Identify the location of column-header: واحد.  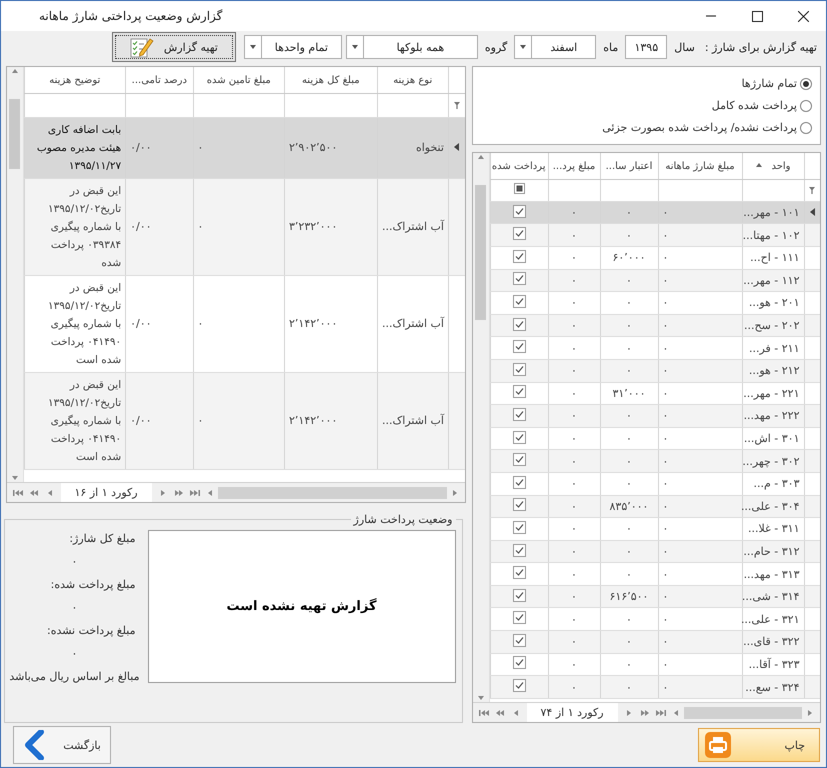
(773, 166).